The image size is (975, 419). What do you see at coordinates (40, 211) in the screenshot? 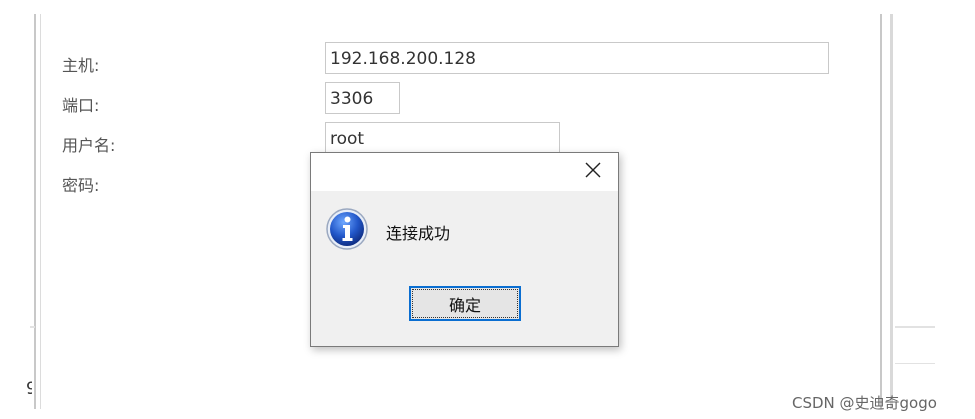
I see `window-left-edge-inner` at bounding box center [40, 211].